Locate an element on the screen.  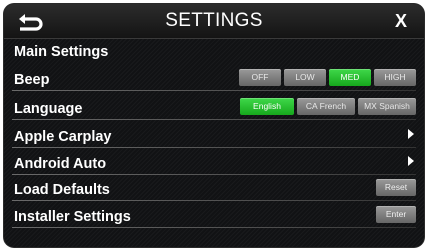
enter-button: Enter is located at coordinates (396, 214).